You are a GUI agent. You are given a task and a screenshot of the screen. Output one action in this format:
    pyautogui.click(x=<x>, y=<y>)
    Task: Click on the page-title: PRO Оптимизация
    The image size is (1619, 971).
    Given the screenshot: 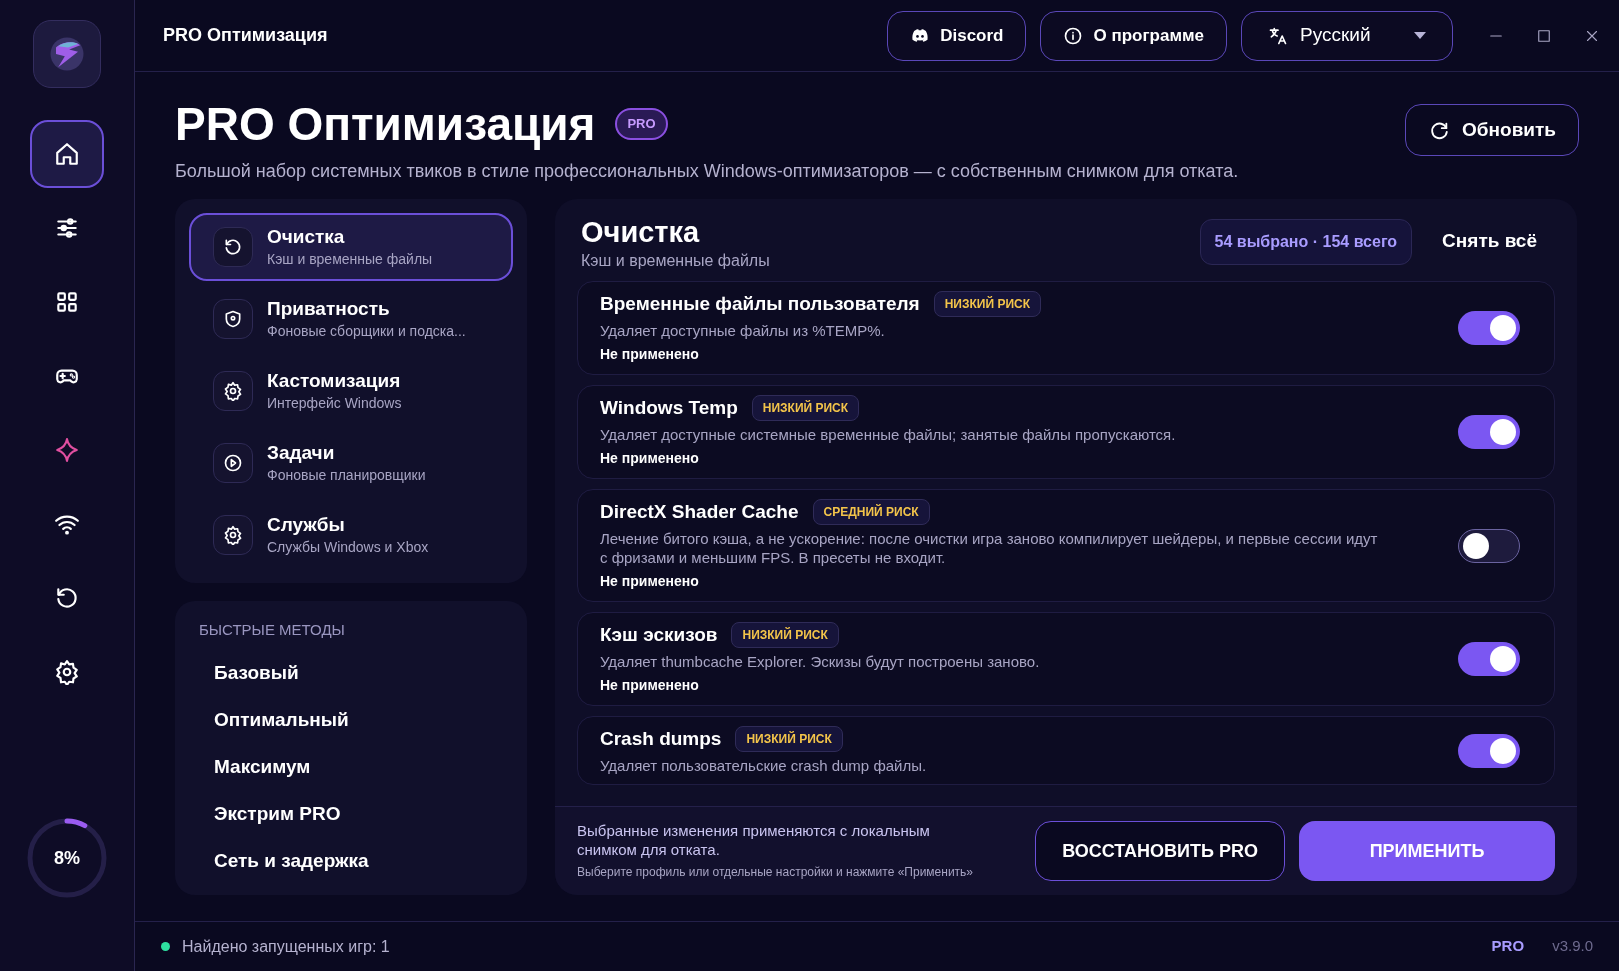 What is the action you would take?
    pyautogui.click(x=385, y=124)
    